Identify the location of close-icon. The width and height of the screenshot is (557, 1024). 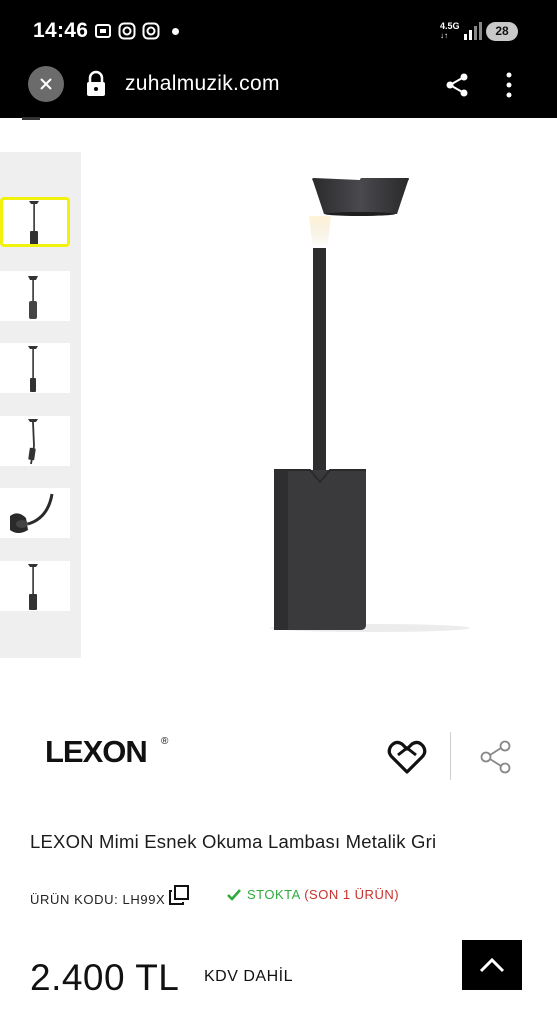
(46, 84).